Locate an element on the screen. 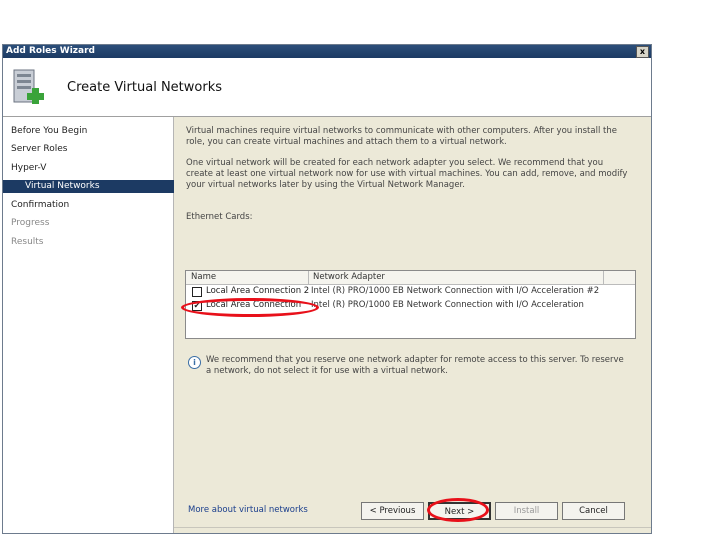 The image size is (720, 540). nav-item-virtual-networks: Virtual Networks is located at coordinates (88, 186).